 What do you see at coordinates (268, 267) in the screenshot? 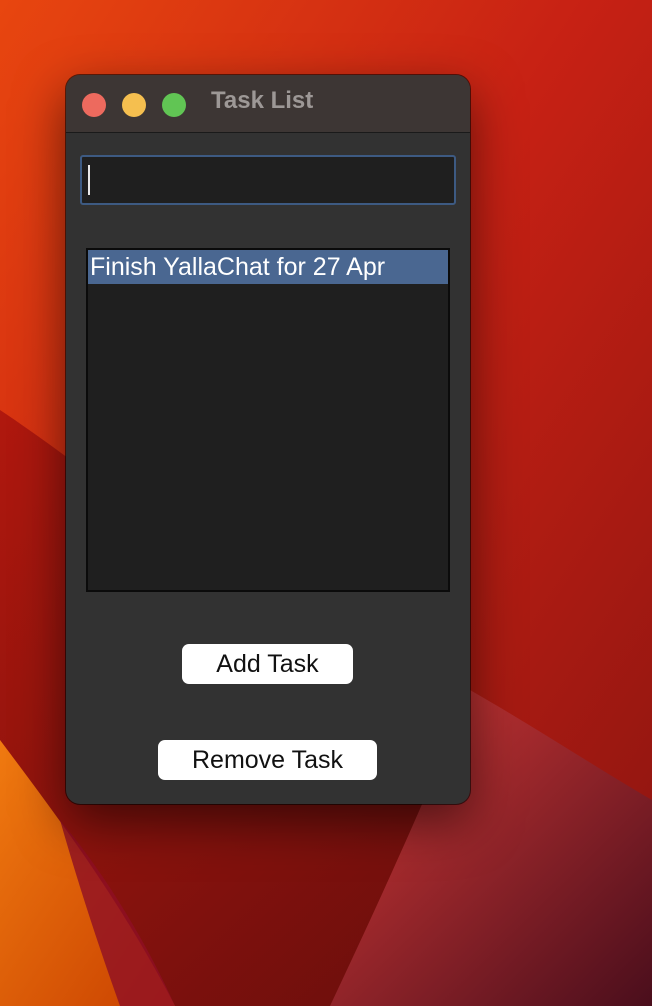
I see `list-item: Finish YallaChat for 27 Apr` at bounding box center [268, 267].